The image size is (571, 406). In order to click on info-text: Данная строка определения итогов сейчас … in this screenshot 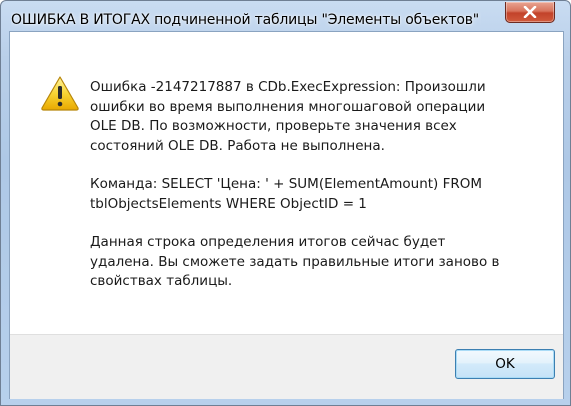, I will do `click(295, 261)`.